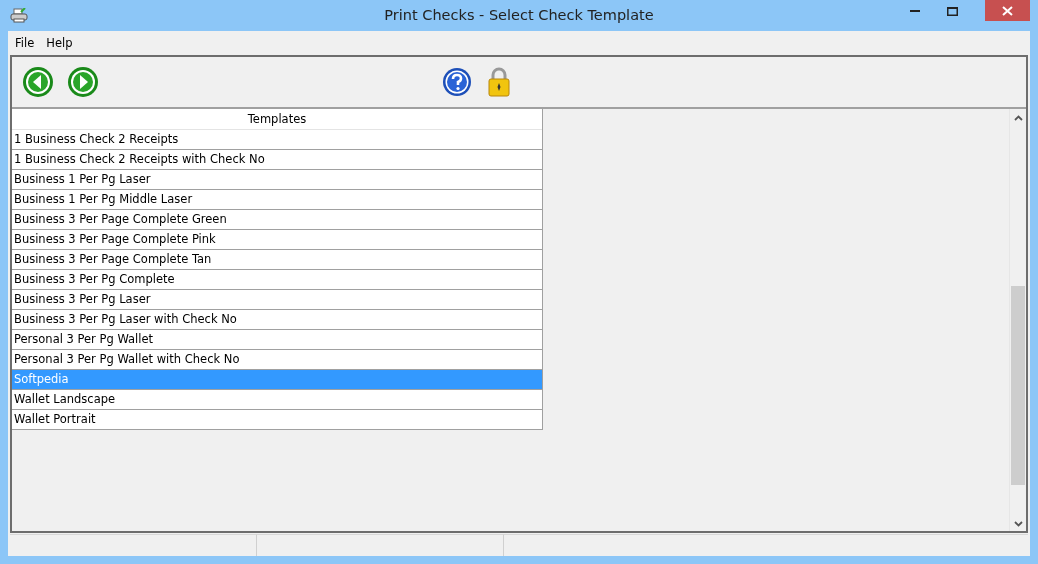 The height and width of the screenshot is (564, 1038). I want to click on padlock-icon, so click(499, 82).